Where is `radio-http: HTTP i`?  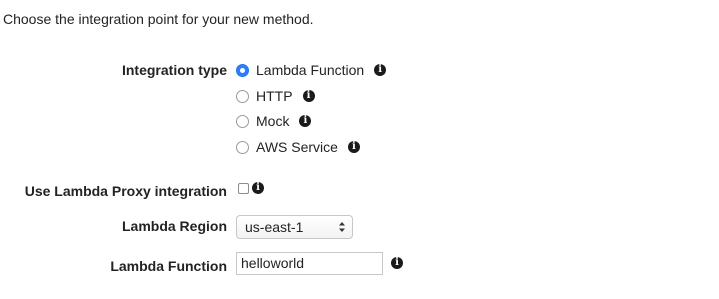 radio-http: HTTP i is located at coordinates (275, 96).